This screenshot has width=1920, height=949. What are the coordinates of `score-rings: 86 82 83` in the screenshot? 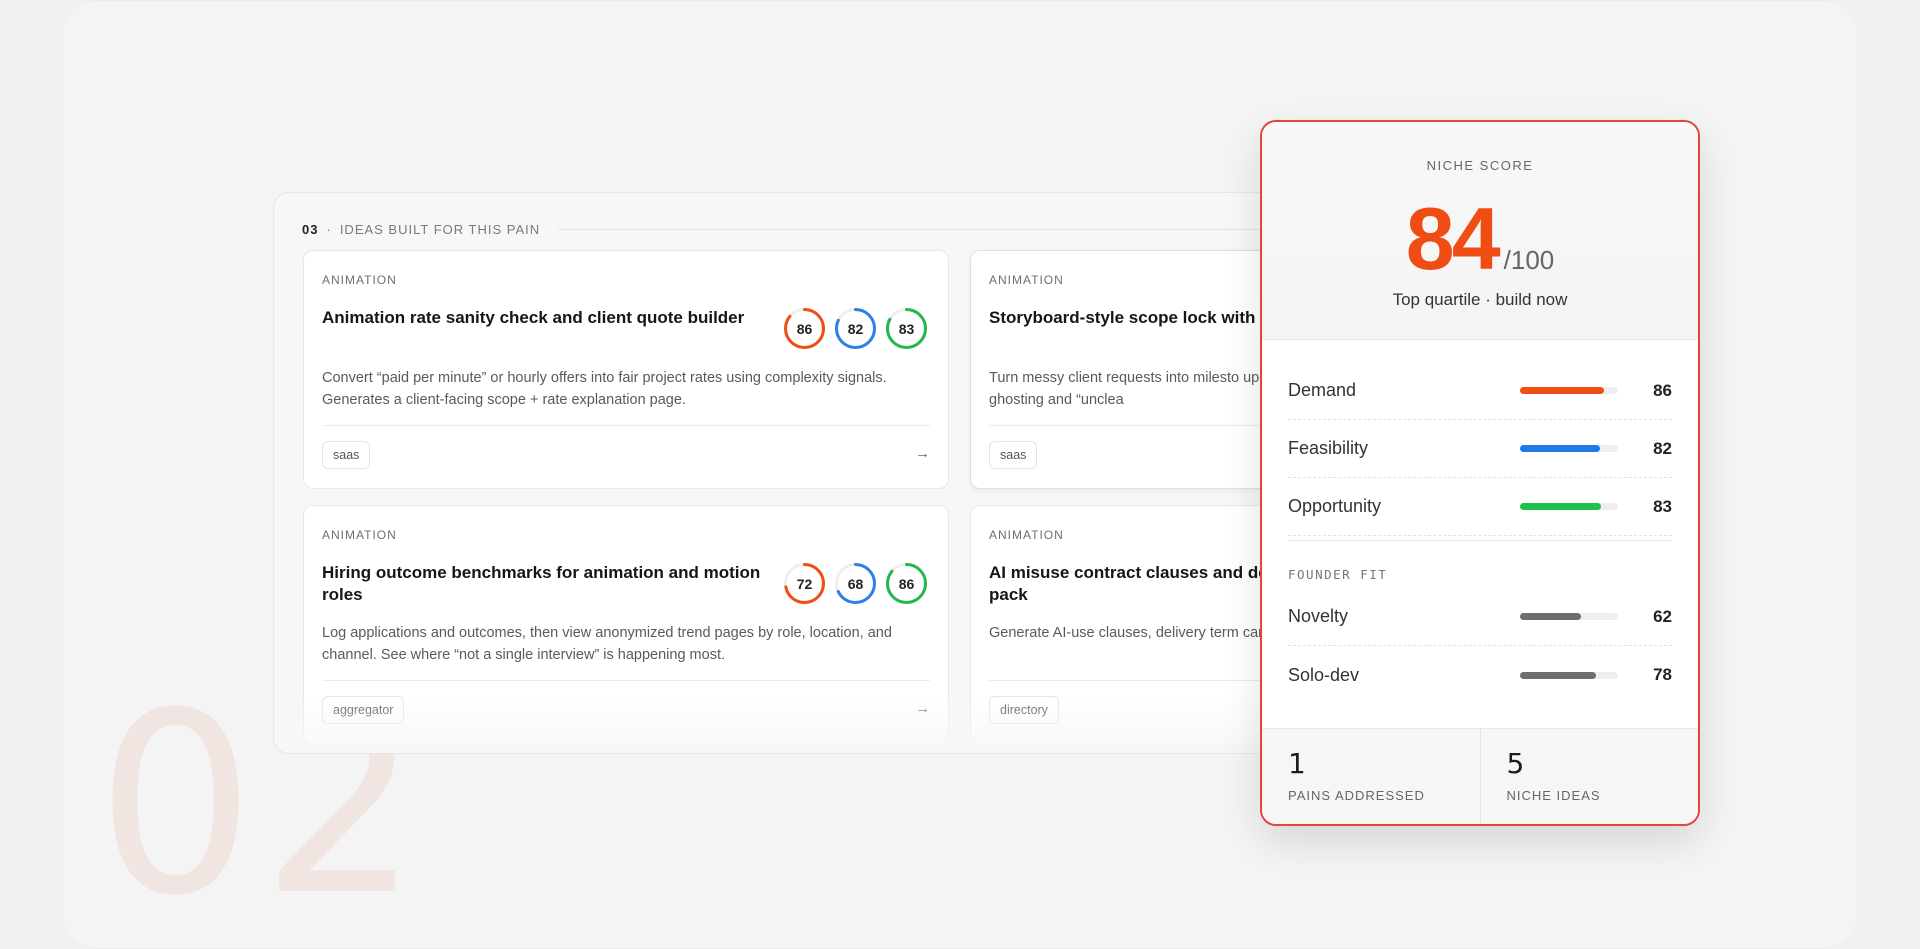 It's located at (855, 328).